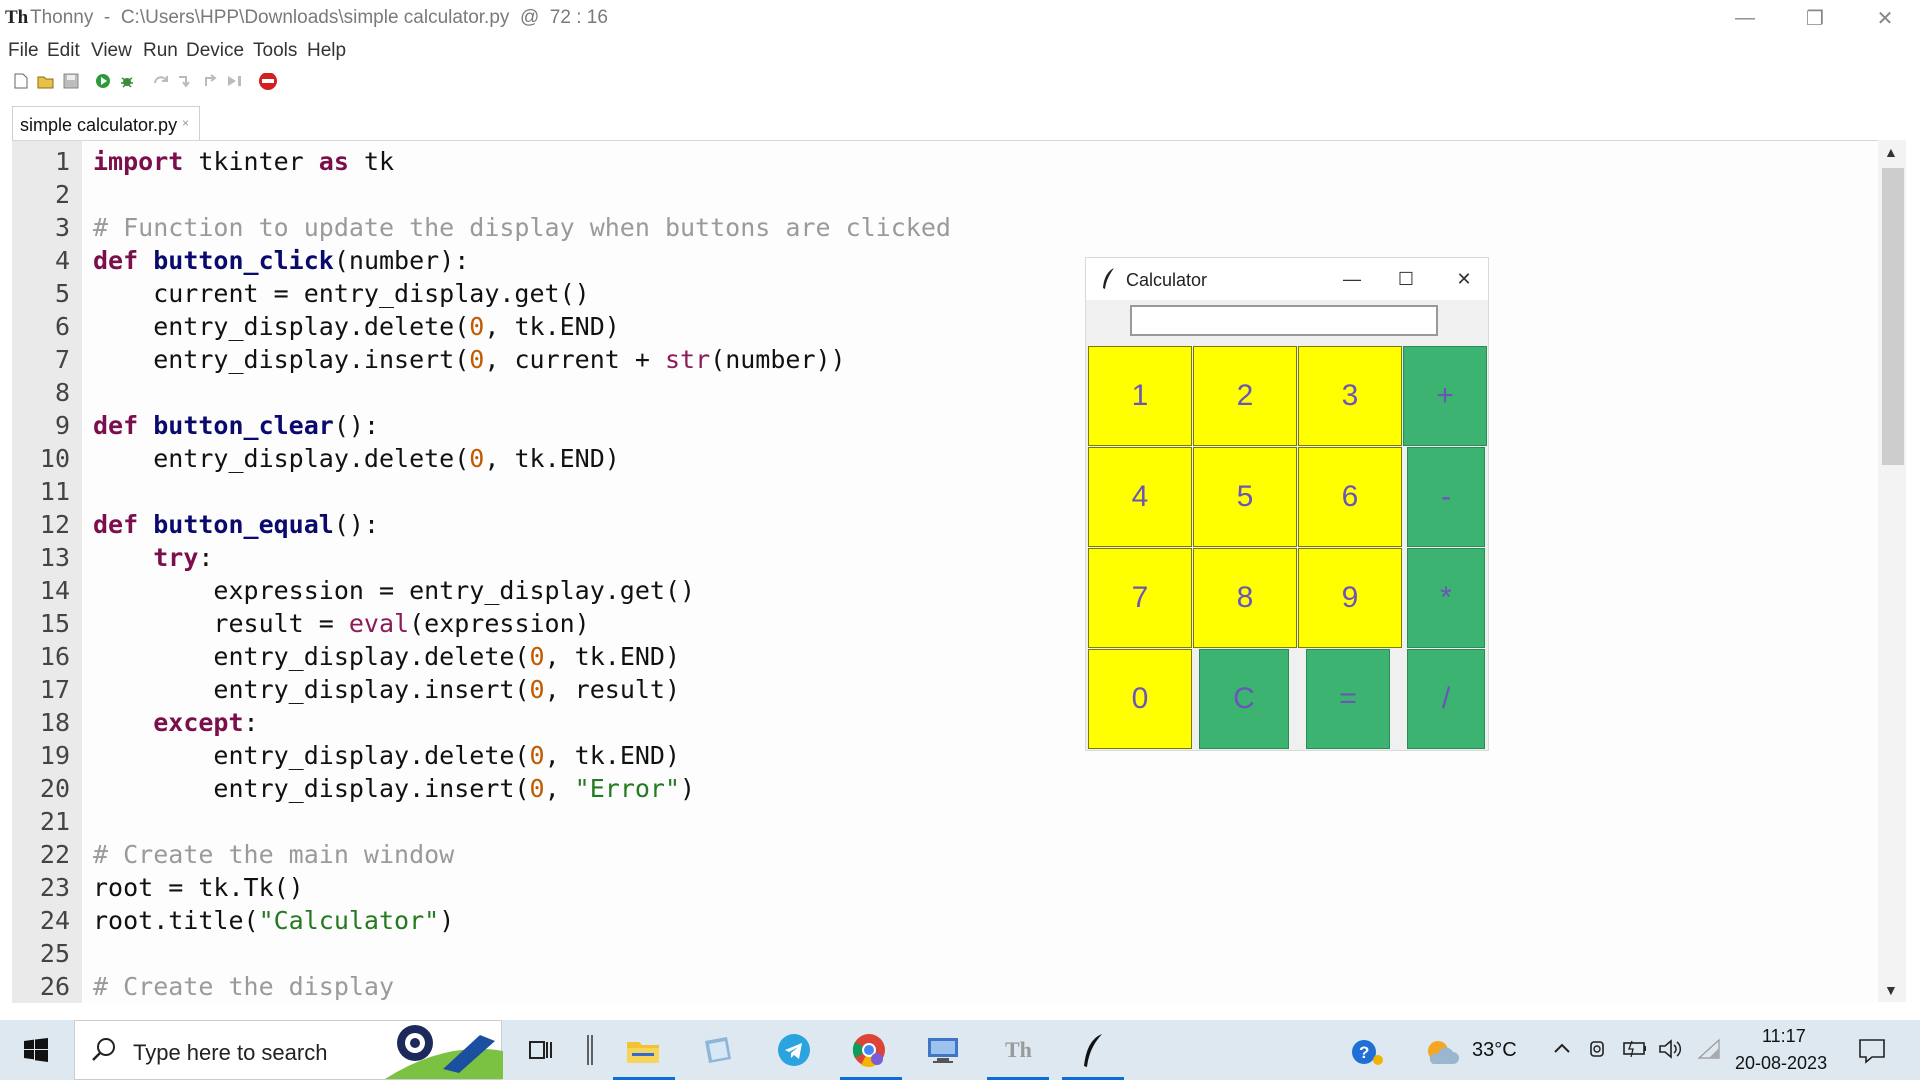 Image resolution: width=1920 pixels, height=1080 pixels. Describe the element at coordinates (1598, 1049) in the screenshot. I see `meet-now-icon` at that location.